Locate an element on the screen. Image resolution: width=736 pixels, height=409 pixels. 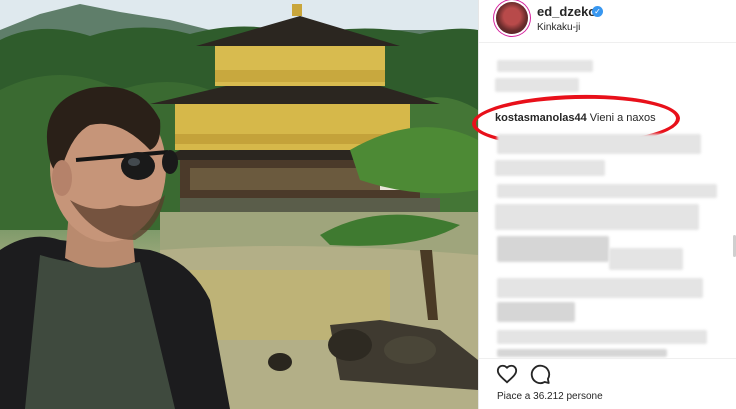
avatar is located at coordinates (512, 18).